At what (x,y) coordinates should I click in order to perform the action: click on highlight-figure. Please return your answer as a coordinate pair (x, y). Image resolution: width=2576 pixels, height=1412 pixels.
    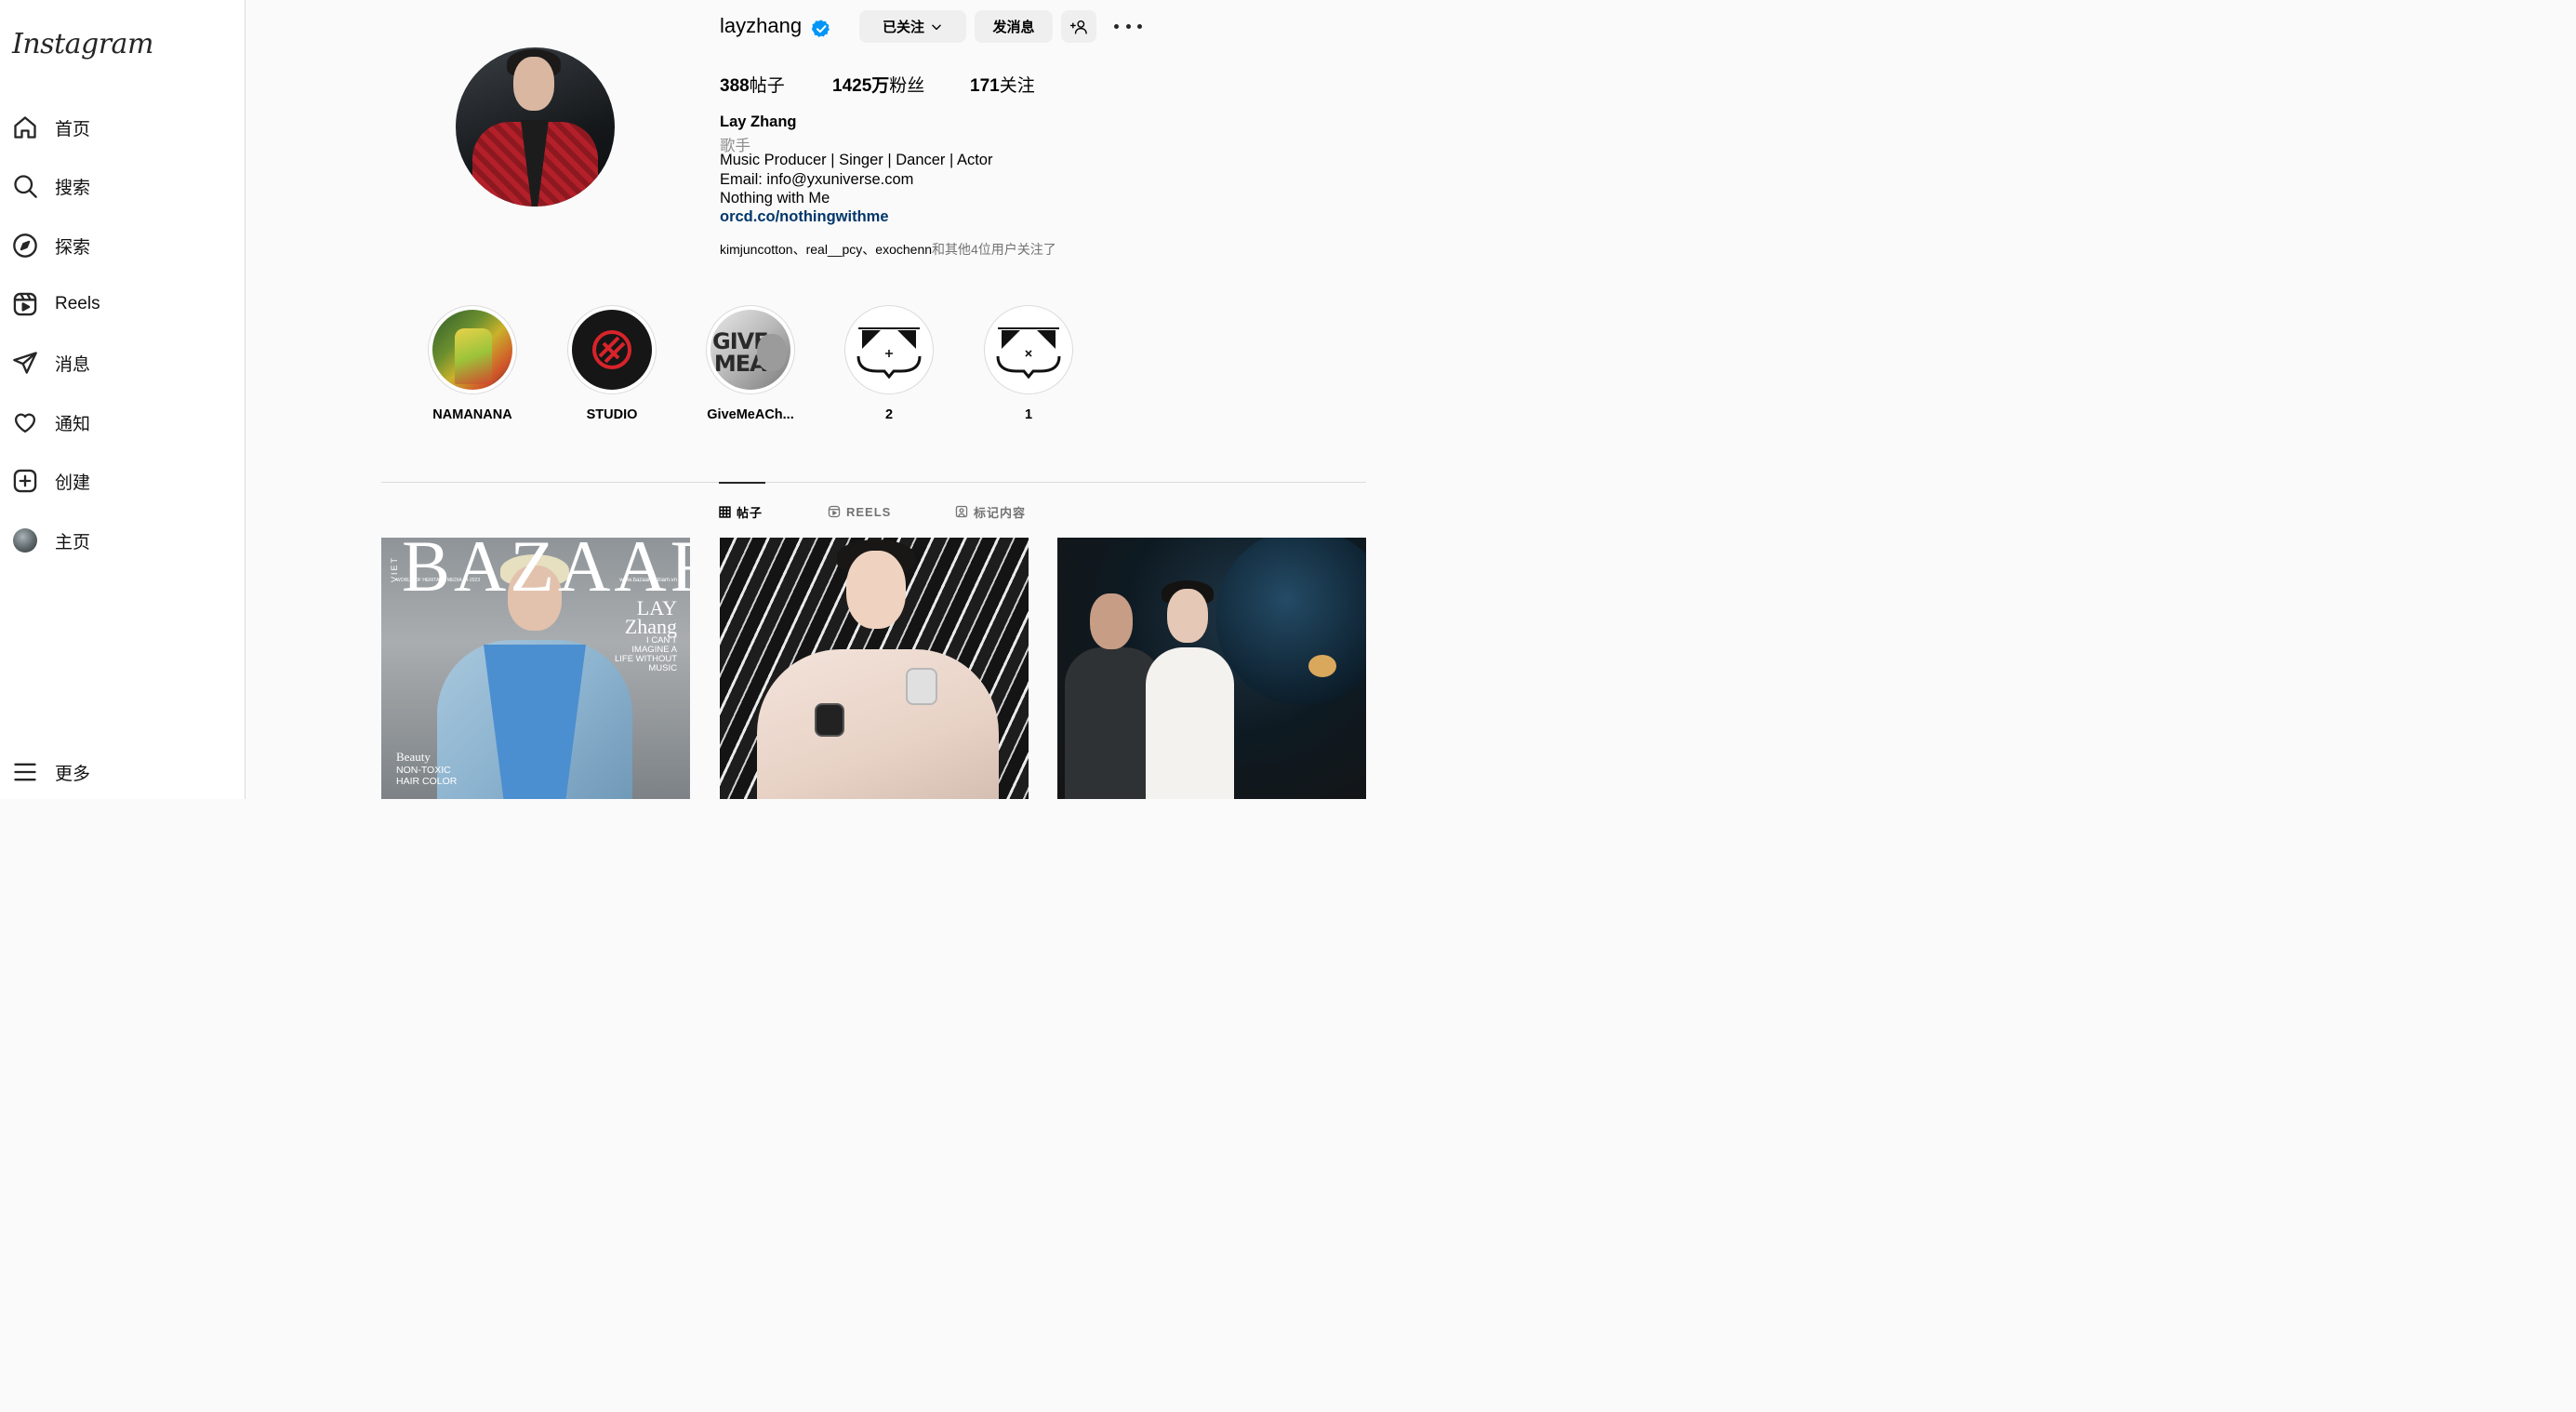
    Looking at the image, I should click on (473, 356).